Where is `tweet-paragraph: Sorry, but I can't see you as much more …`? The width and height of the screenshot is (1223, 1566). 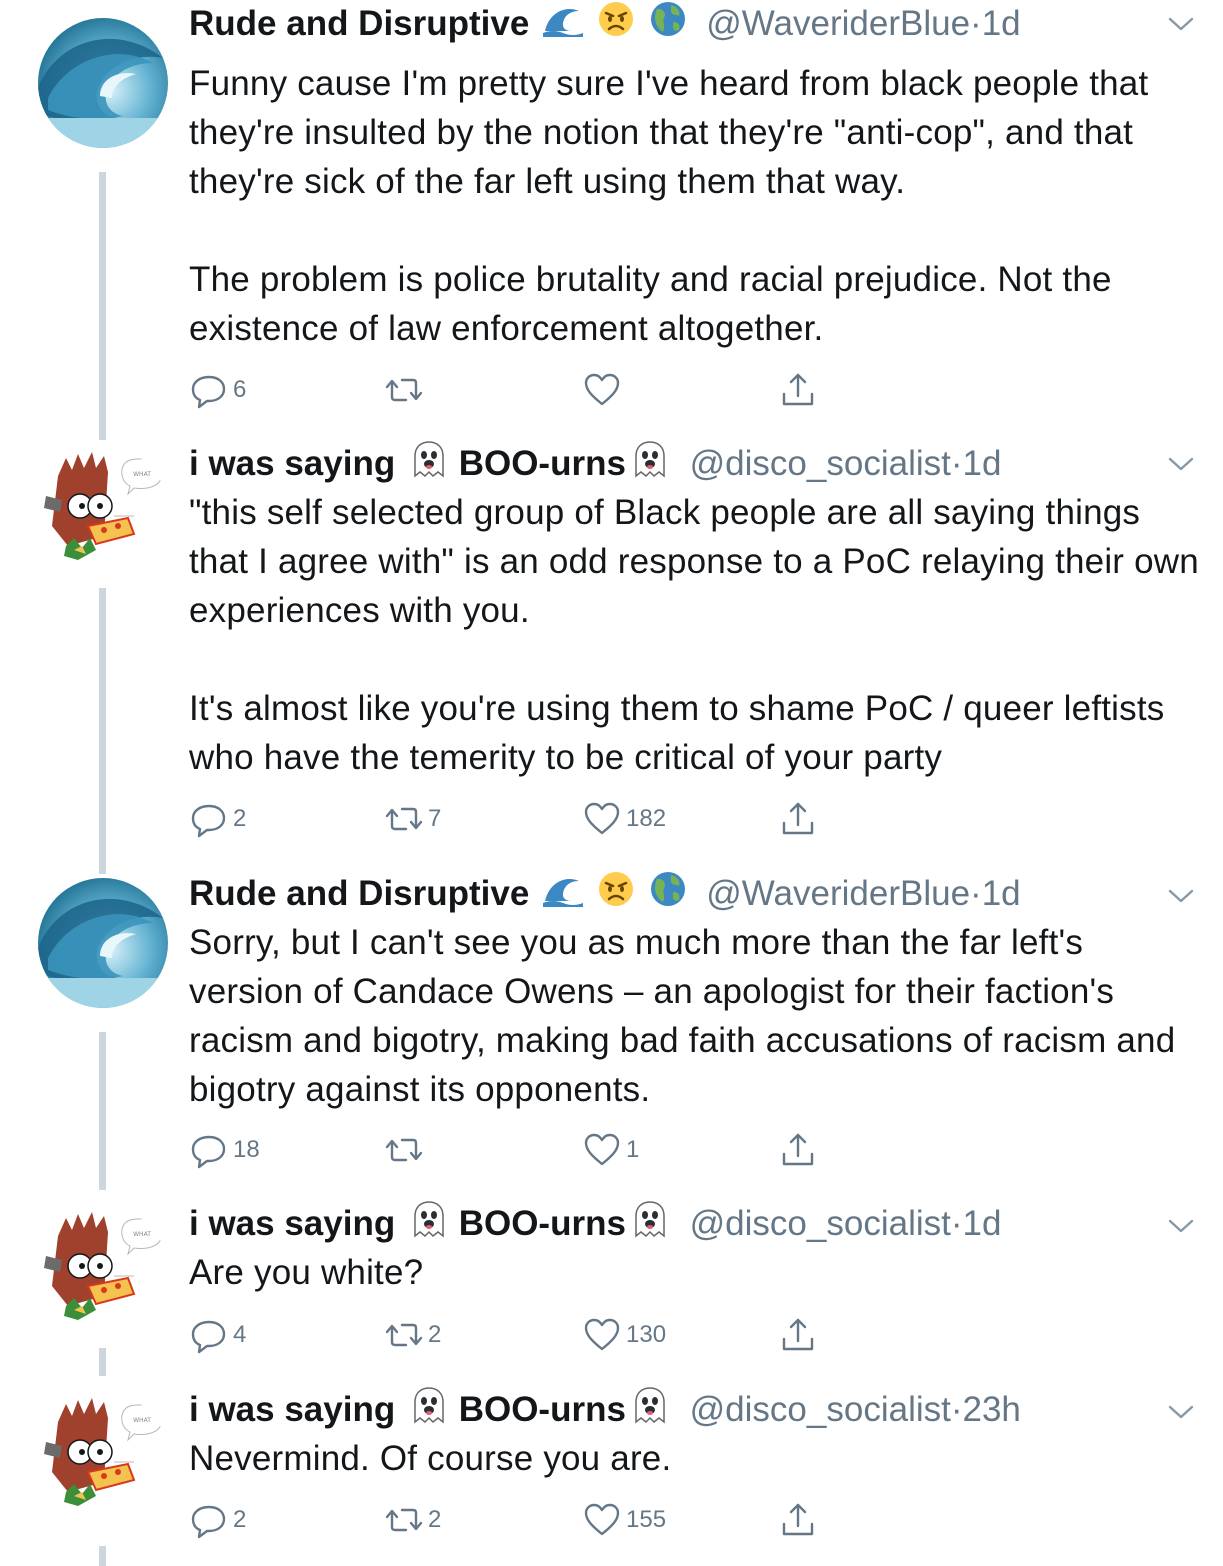
tweet-paragraph: Sorry, but I can't see you as much more … is located at coordinates (682, 1016).